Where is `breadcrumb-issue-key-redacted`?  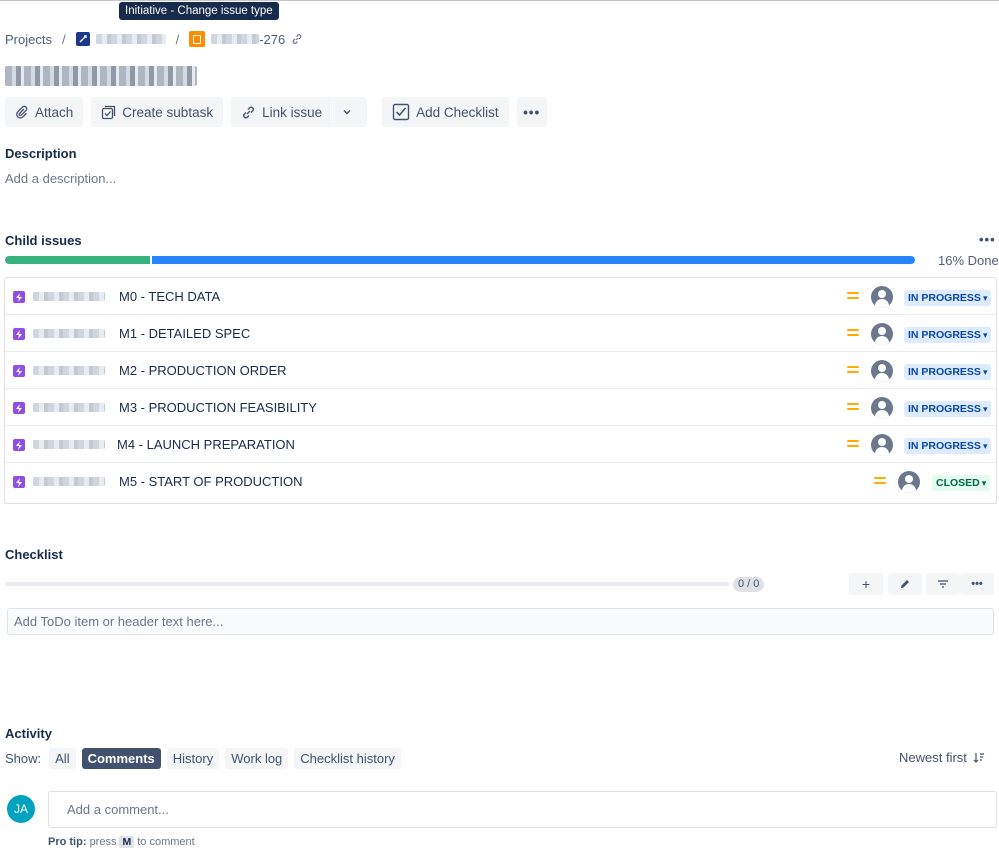 breadcrumb-issue-key-redacted is located at coordinates (235, 39).